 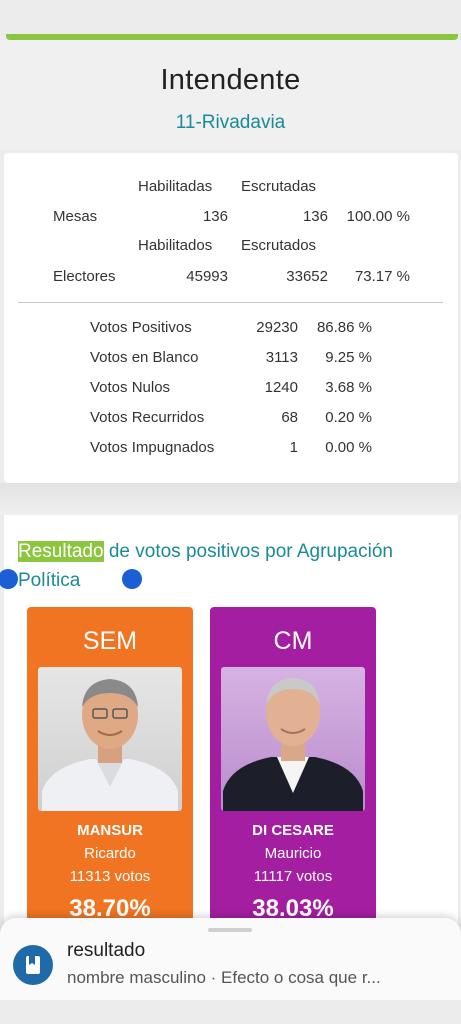 What do you see at coordinates (382, 276) in the screenshot?
I see `electores-pct: 73.17 %` at bounding box center [382, 276].